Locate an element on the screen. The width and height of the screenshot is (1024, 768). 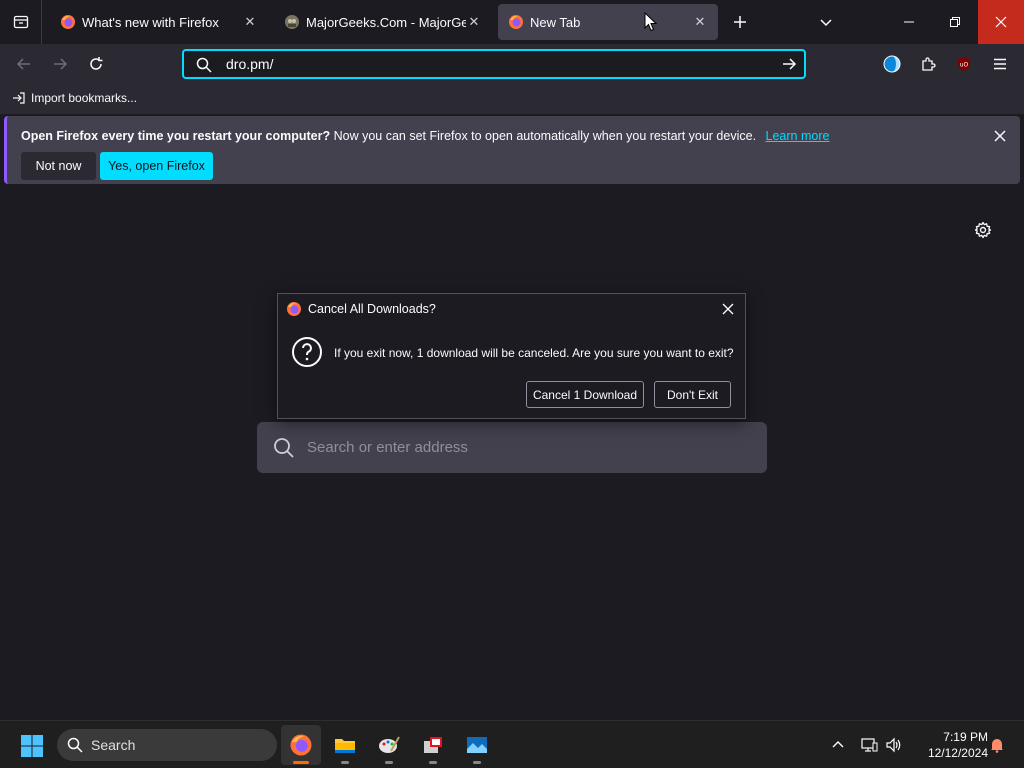
dialog-close-button is located at coordinates (728, 309).